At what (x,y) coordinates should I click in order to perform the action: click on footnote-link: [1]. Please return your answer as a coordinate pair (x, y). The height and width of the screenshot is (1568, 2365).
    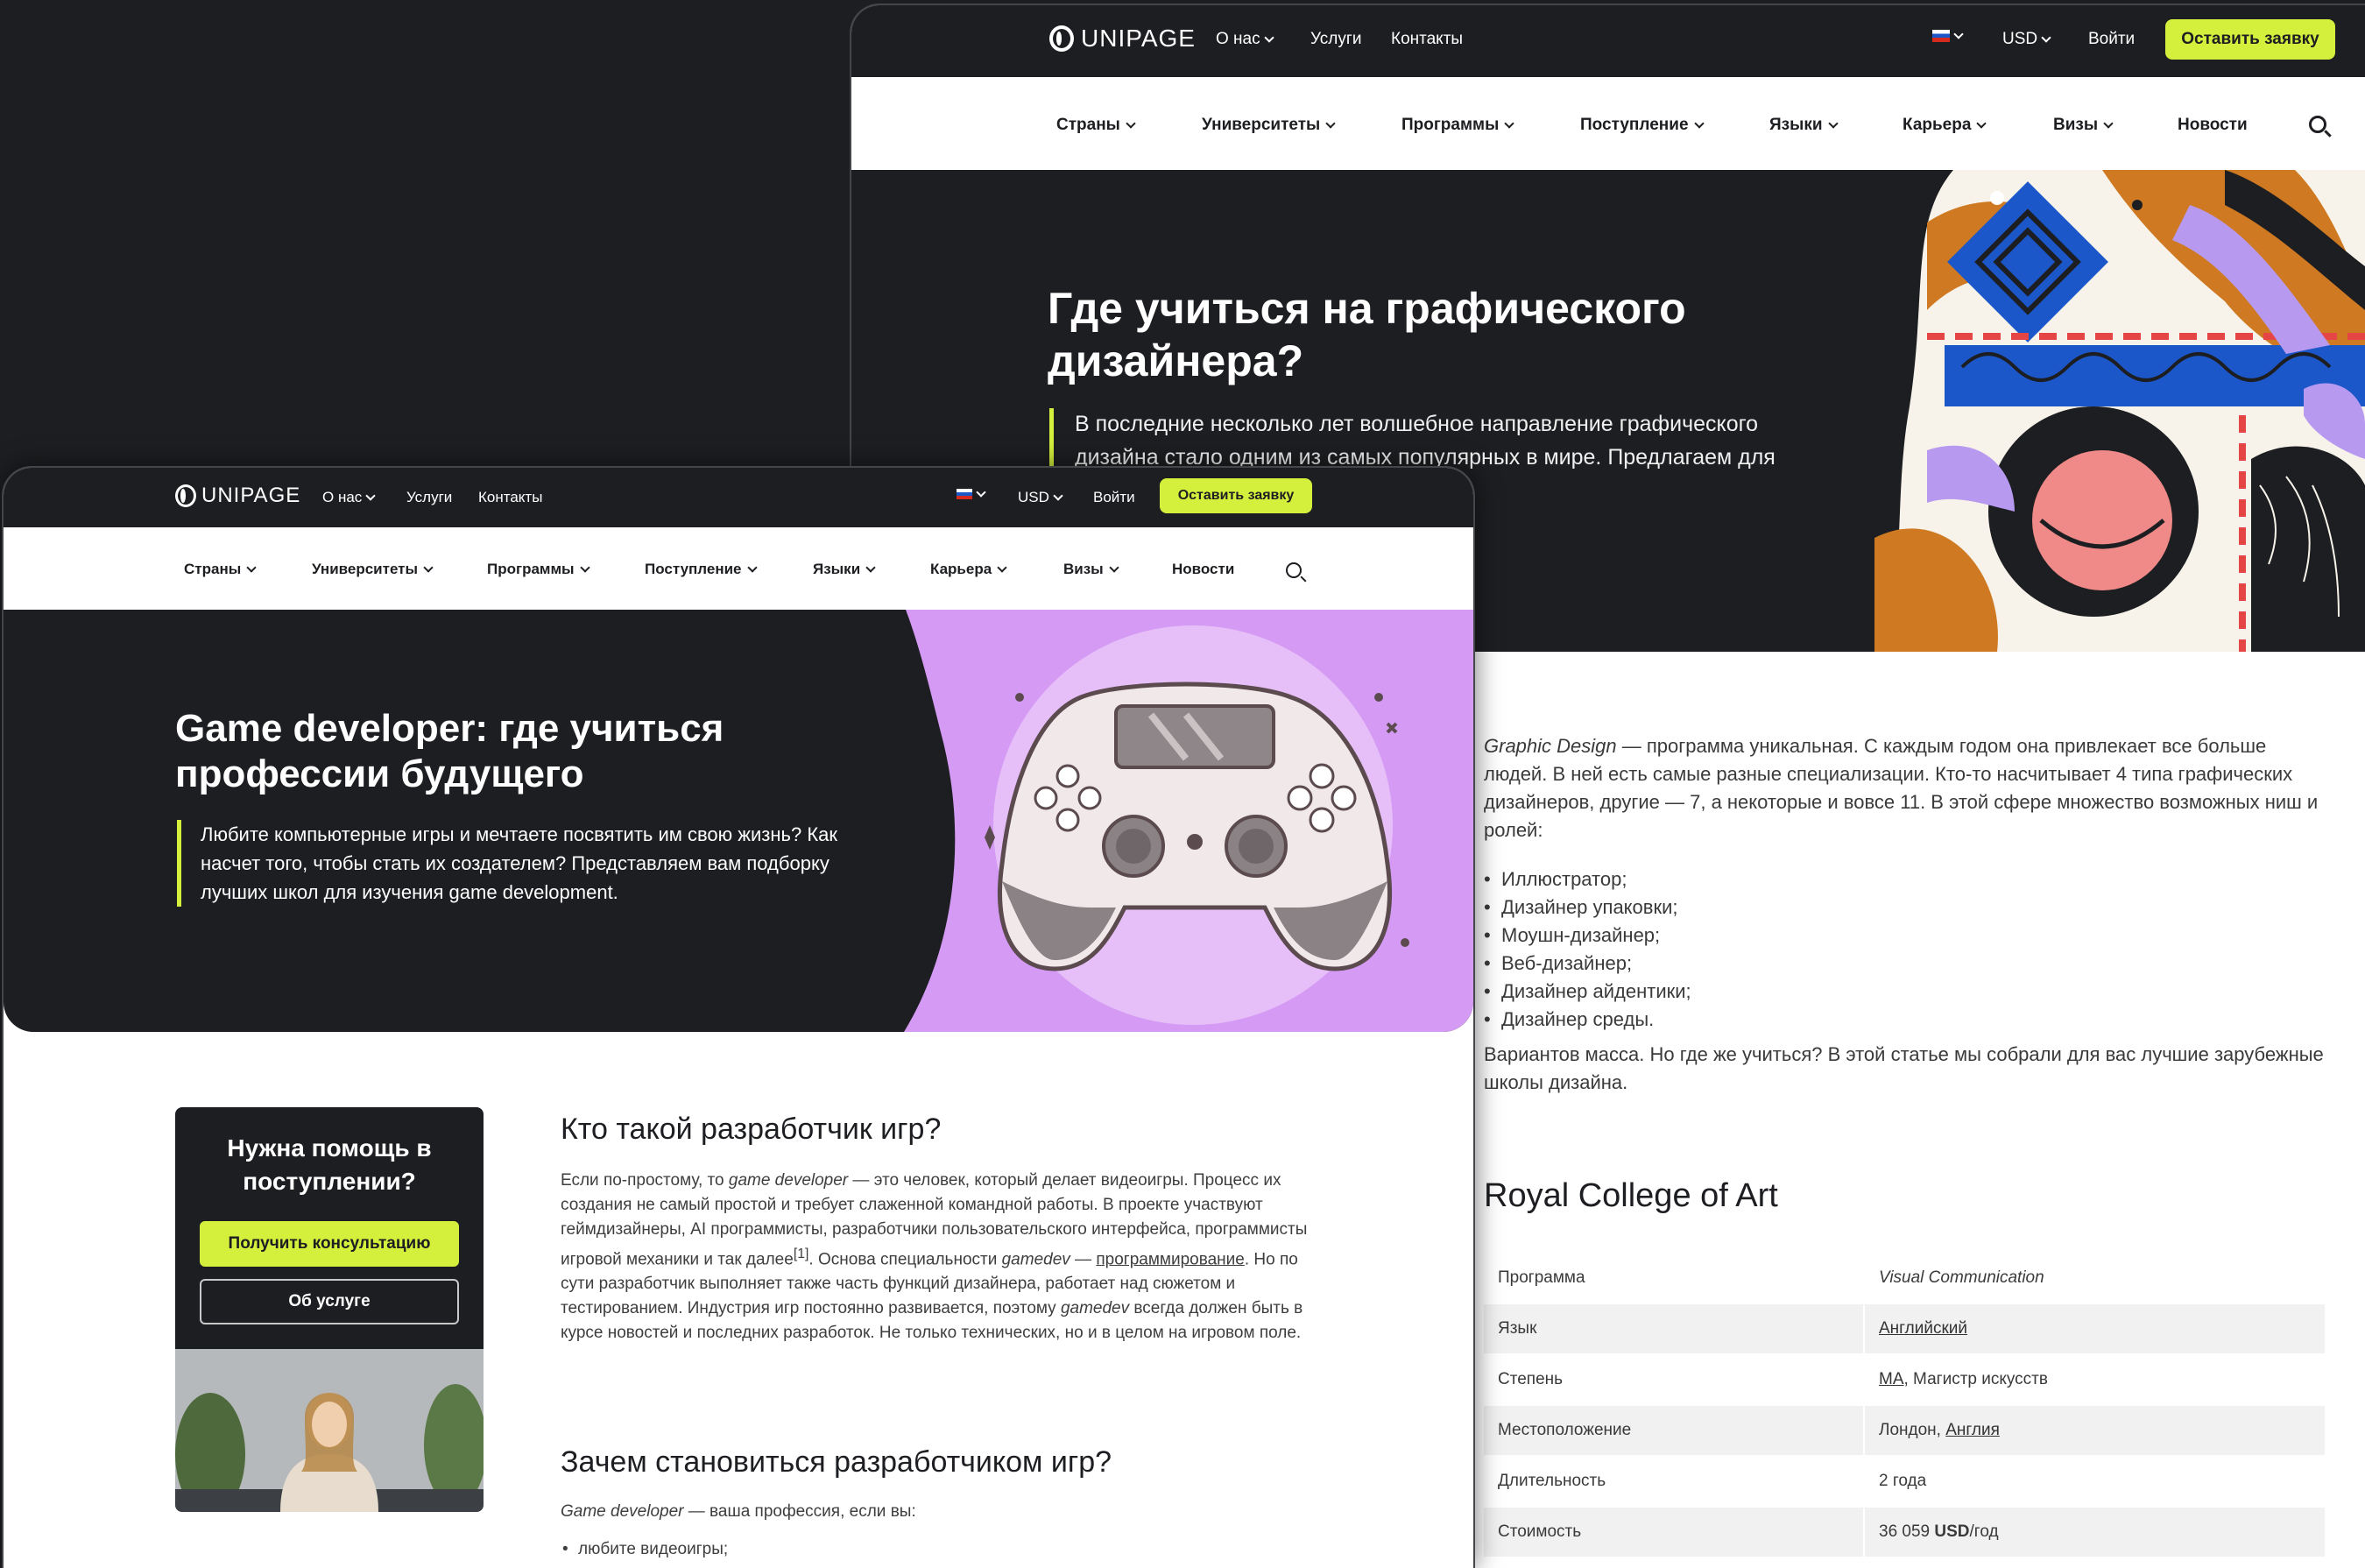
    Looking at the image, I should click on (801, 1254).